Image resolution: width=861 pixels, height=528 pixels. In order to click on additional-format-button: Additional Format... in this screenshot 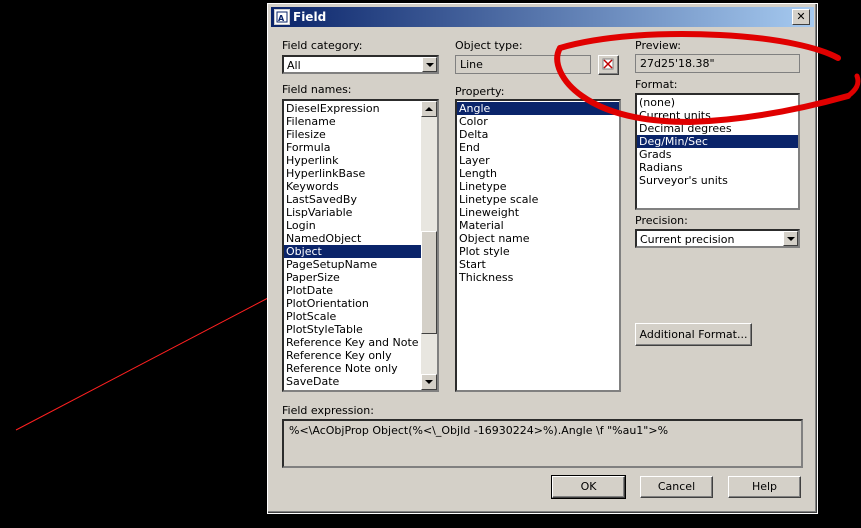, I will do `click(693, 334)`.